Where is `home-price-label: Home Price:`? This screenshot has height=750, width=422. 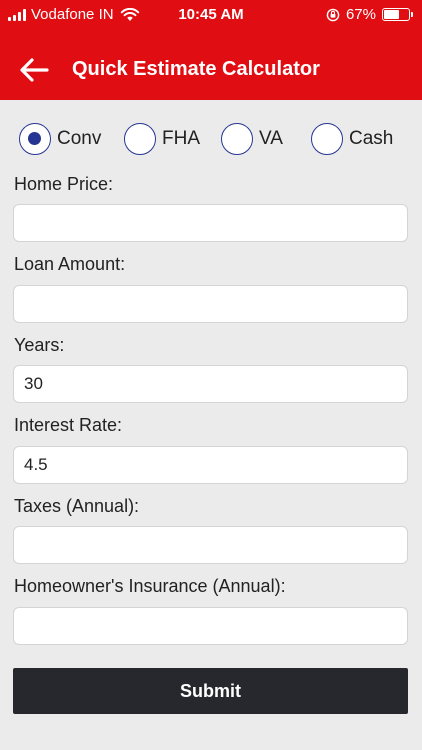
home-price-label: Home Price: is located at coordinates (64, 184).